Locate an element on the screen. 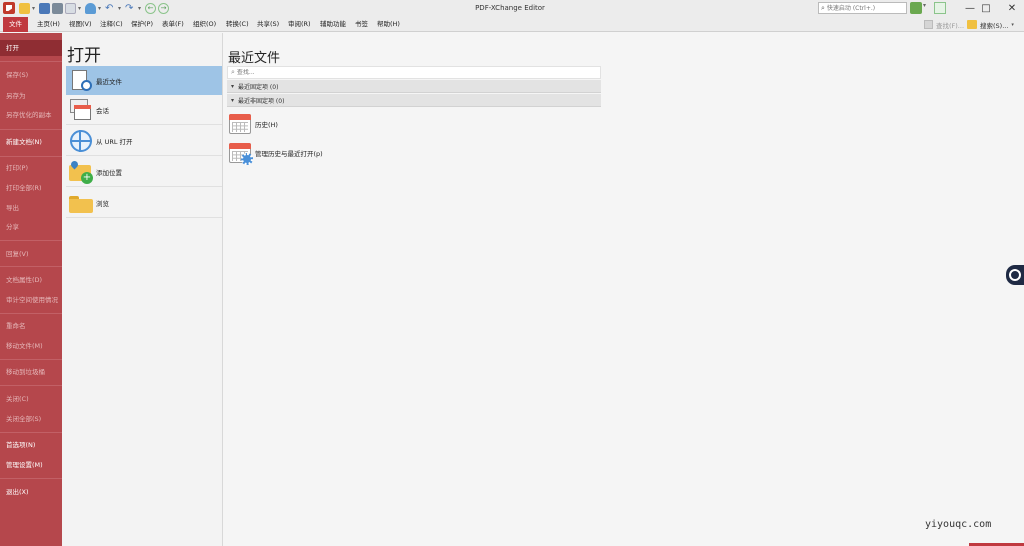  sidebar-item-move-file: 移动文件(M) is located at coordinates (31, 346).